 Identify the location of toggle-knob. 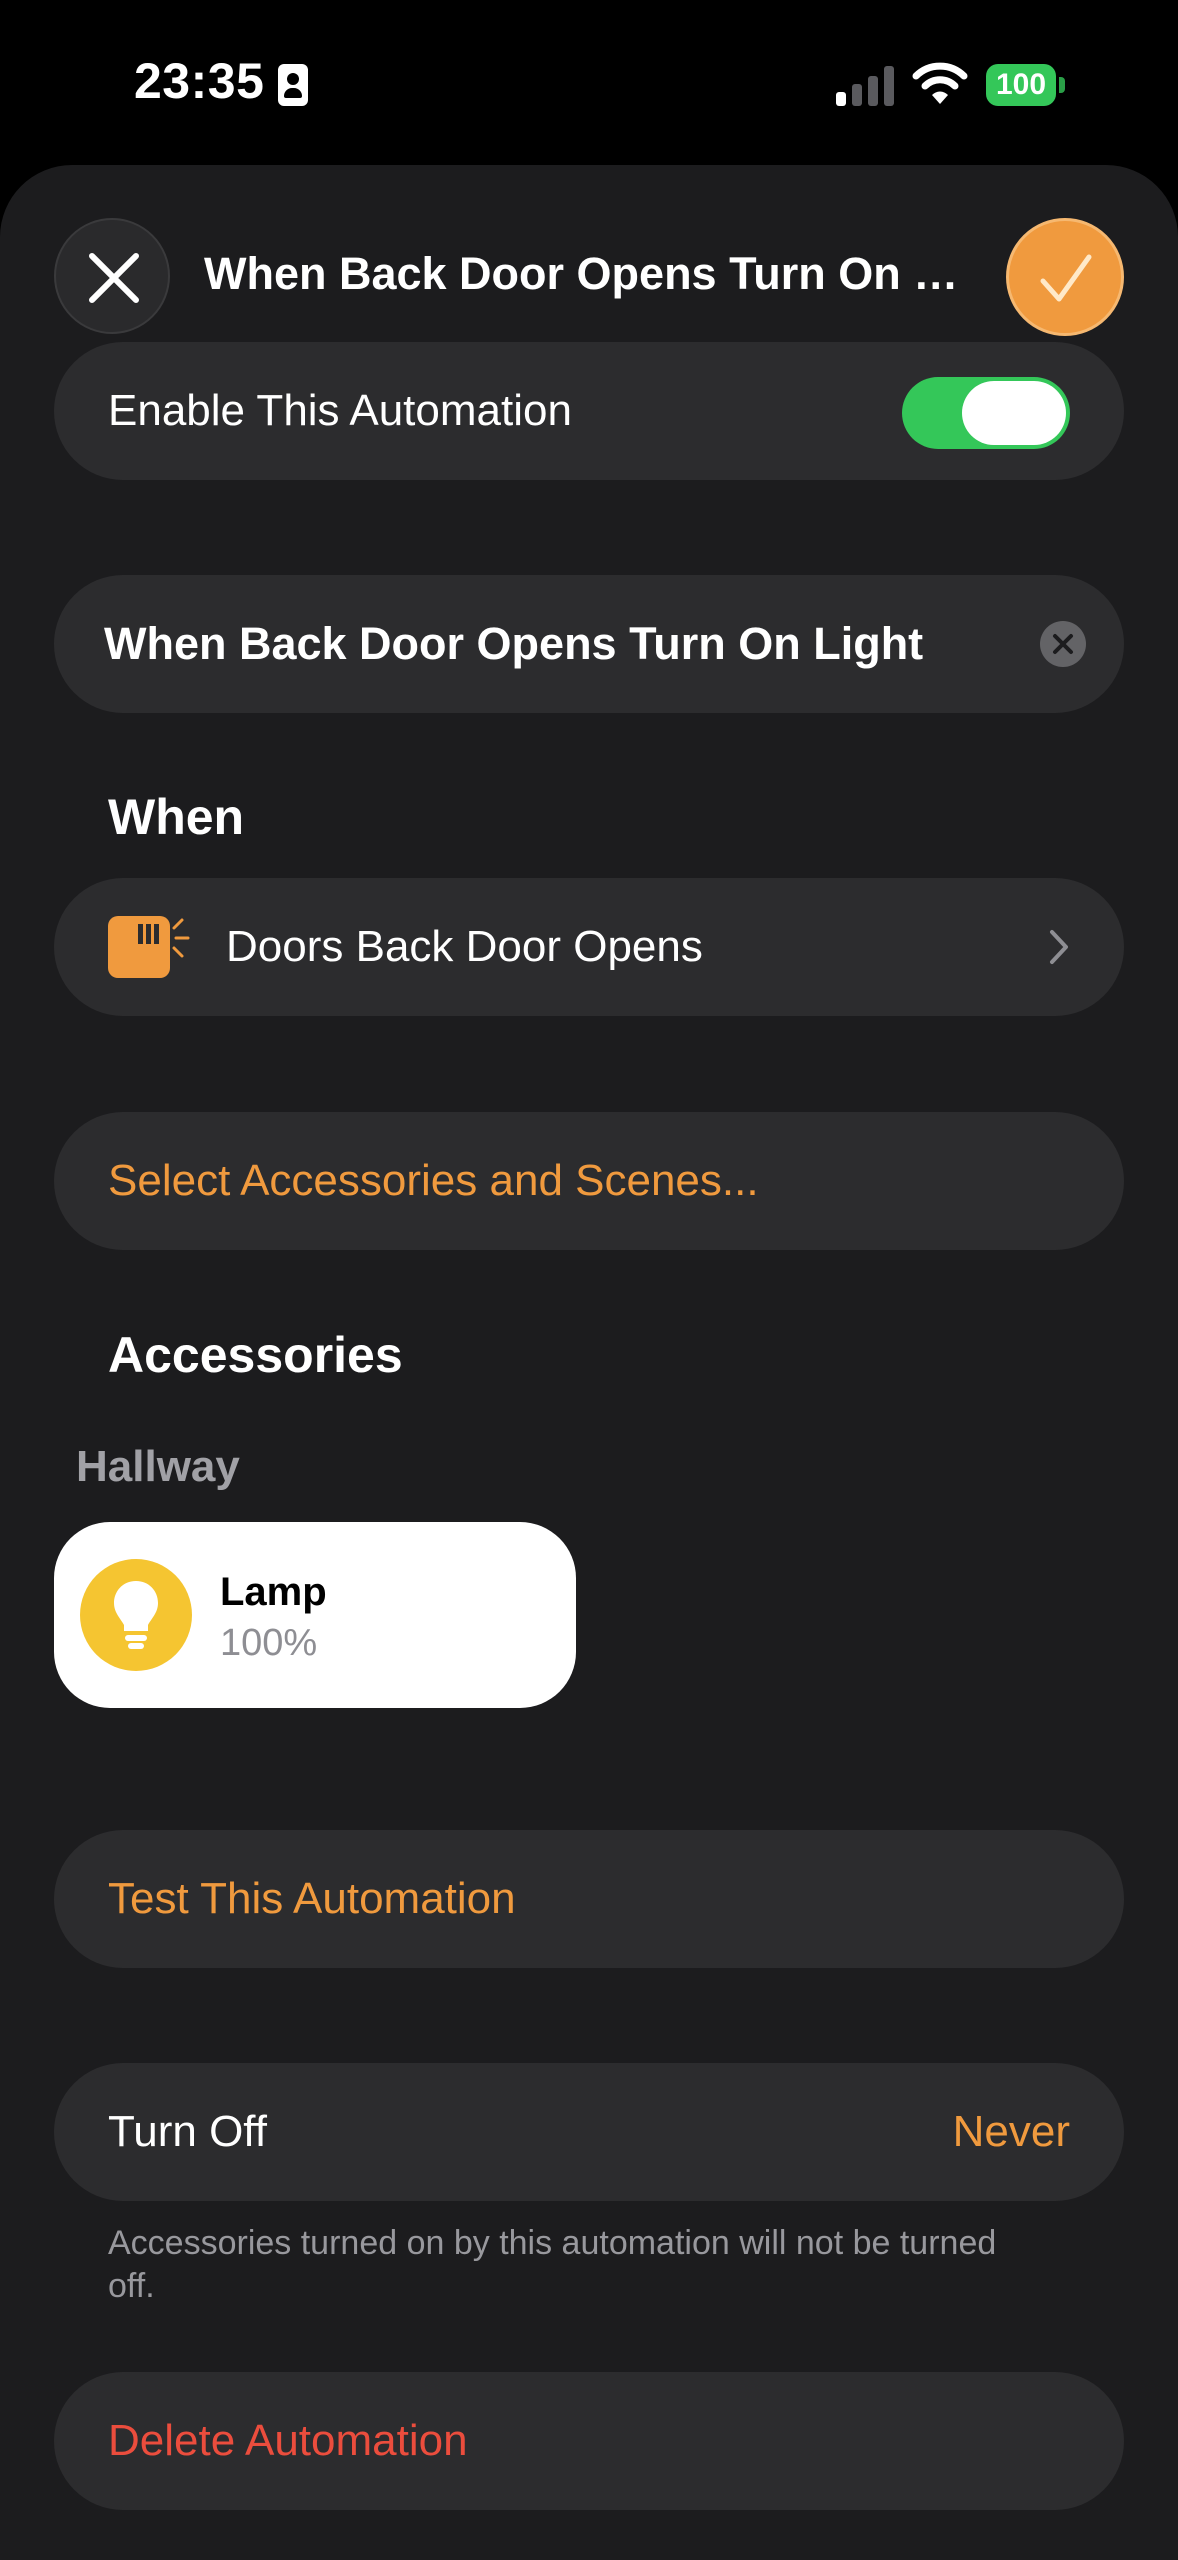
(1014, 413).